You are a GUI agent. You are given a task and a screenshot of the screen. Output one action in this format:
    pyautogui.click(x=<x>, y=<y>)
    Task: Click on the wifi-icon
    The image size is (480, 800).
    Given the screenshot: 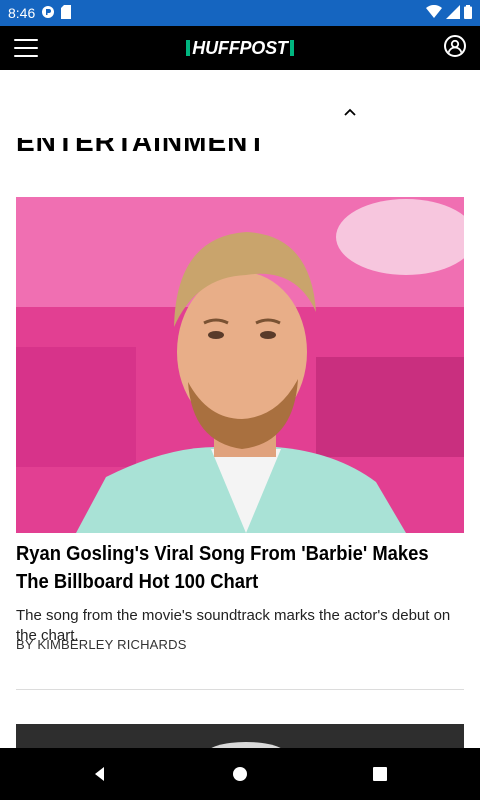 What is the action you would take?
    pyautogui.click(x=434, y=13)
    